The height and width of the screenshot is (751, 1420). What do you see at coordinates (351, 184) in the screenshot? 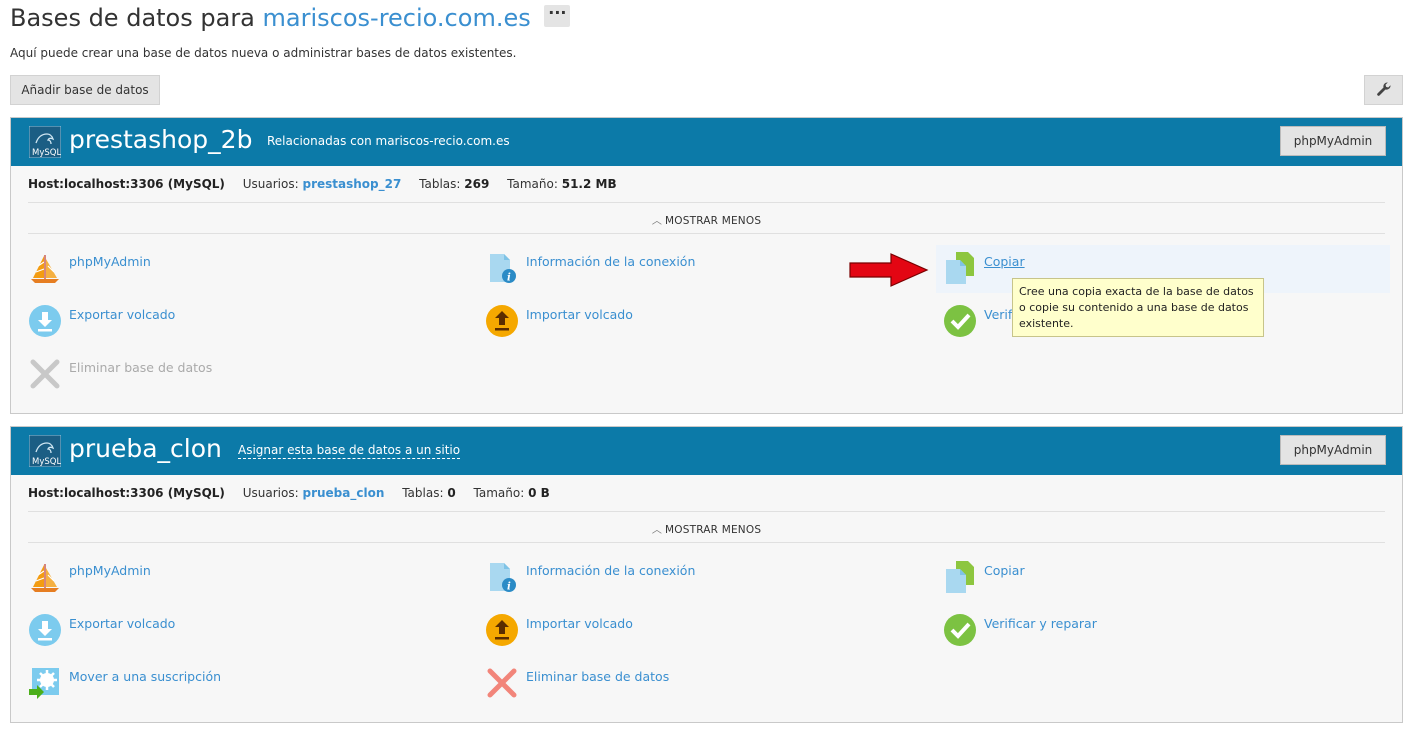
I see `users-link: prestashop_27` at bounding box center [351, 184].